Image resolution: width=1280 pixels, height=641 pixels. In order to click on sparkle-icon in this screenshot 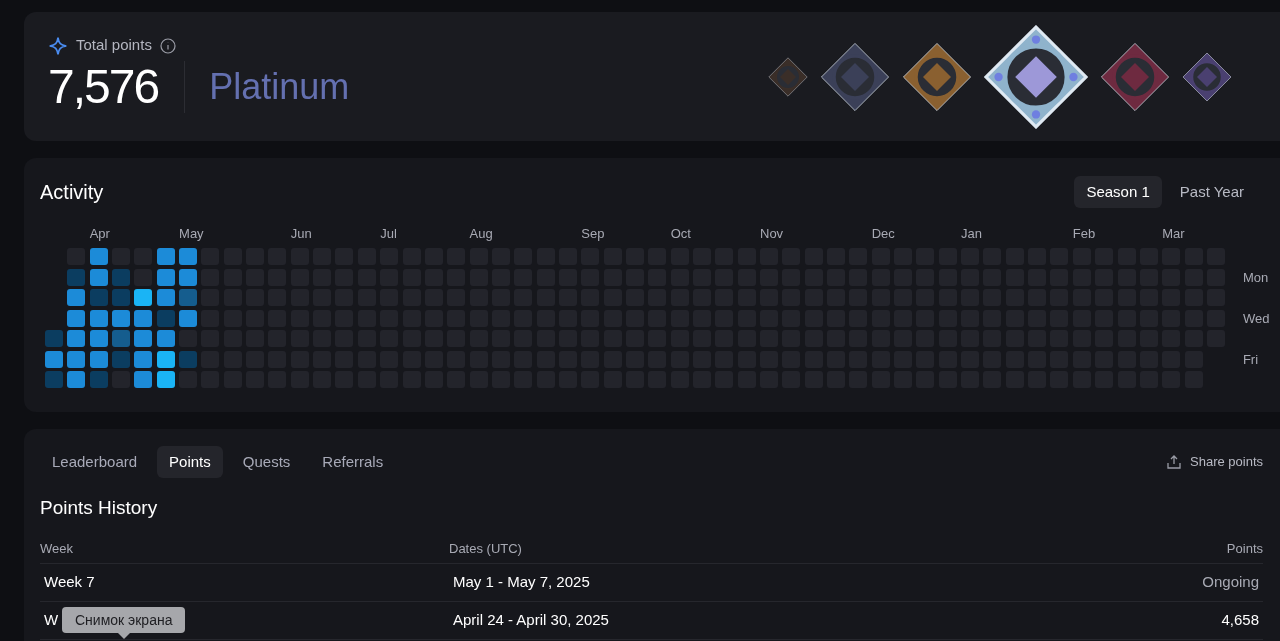, I will do `click(58, 45)`.